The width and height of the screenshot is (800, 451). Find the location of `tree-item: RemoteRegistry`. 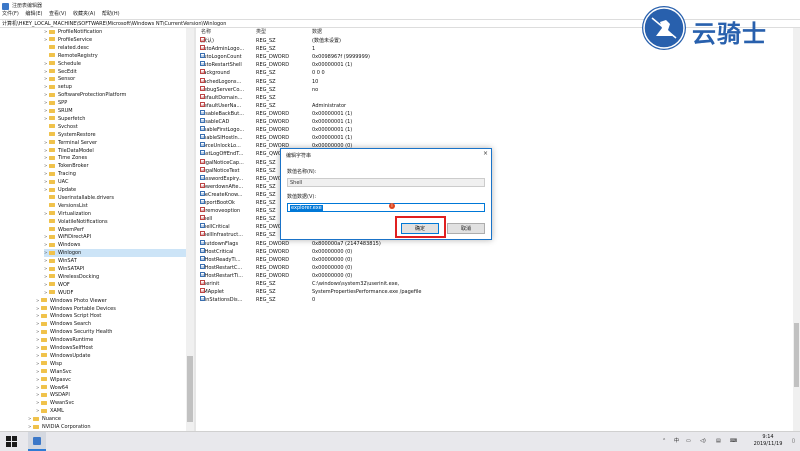

tree-item: RemoteRegistry is located at coordinates (115, 56).